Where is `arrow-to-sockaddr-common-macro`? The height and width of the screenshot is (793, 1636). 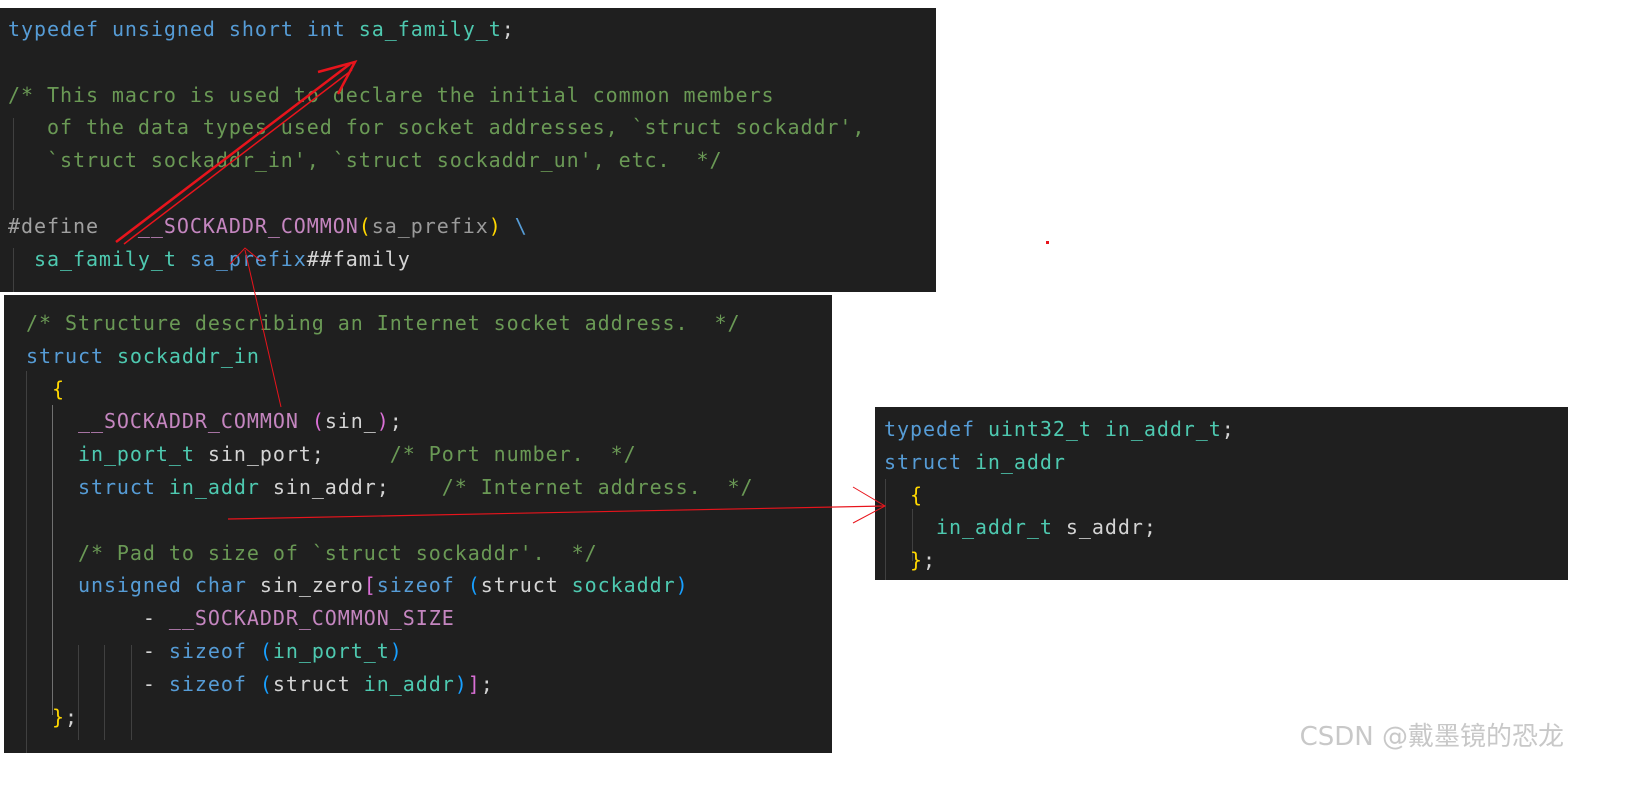
arrow-to-sockaddr-common-macro is located at coordinates (255, 327).